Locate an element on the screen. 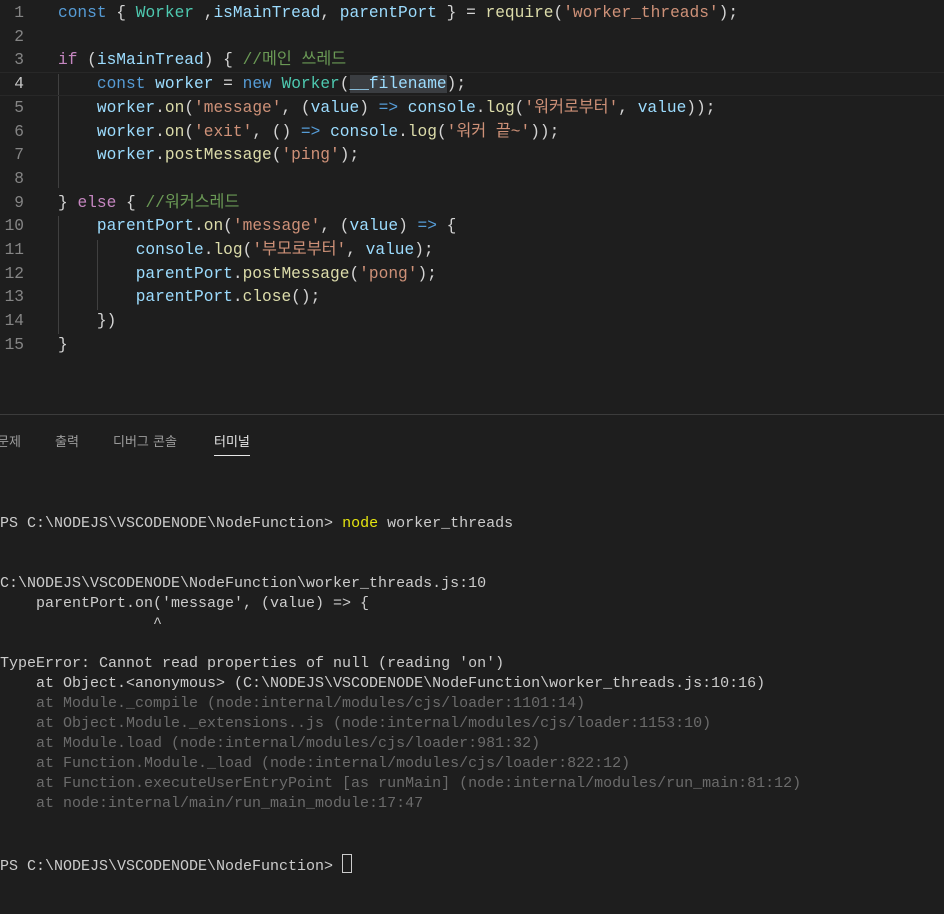 This screenshot has height=914, width=944. tab-problems: 문제 is located at coordinates (10, 443).